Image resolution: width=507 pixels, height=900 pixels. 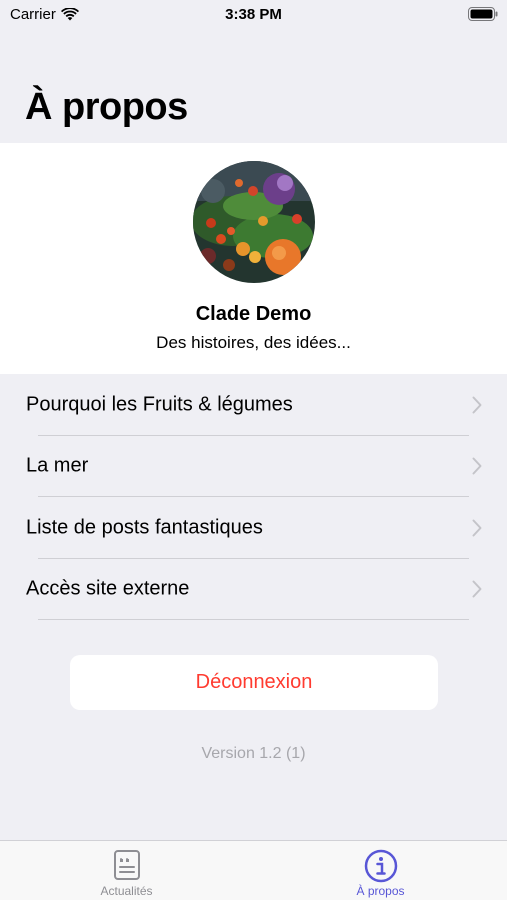 I want to click on version-label: Version 1.2 (1), so click(x=253, y=753).